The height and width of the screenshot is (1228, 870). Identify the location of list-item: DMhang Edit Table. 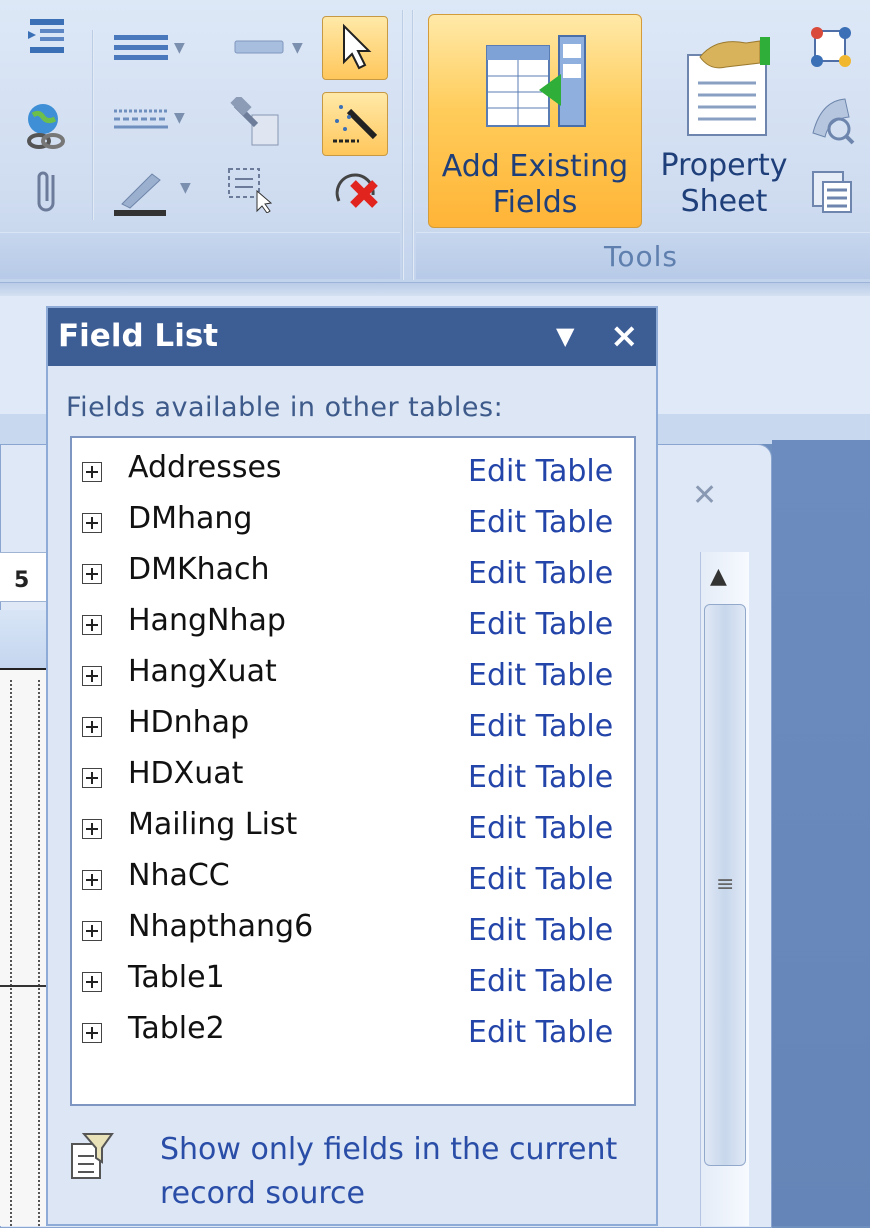
(352, 523).